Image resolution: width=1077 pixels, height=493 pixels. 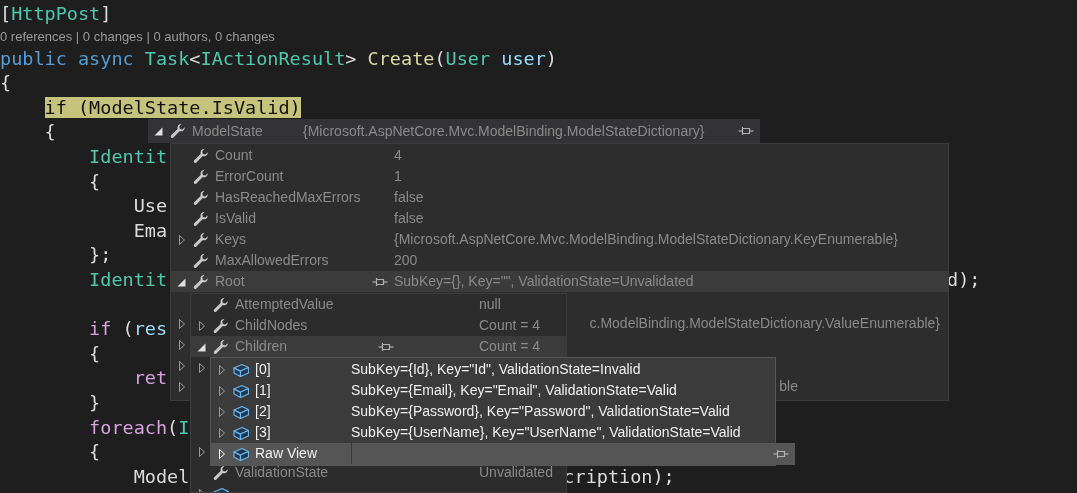 What do you see at coordinates (504, 131) in the screenshot?
I see `property-value: {Microsoft.AspNetCore.Mvc.ModelBinding.ModelStateDictionary}` at bounding box center [504, 131].